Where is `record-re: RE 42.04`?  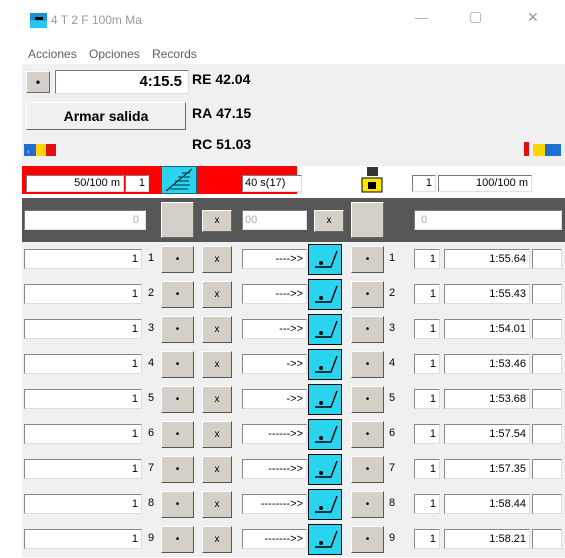
record-re: RE 42.04 is located at coordinates (221, 79).